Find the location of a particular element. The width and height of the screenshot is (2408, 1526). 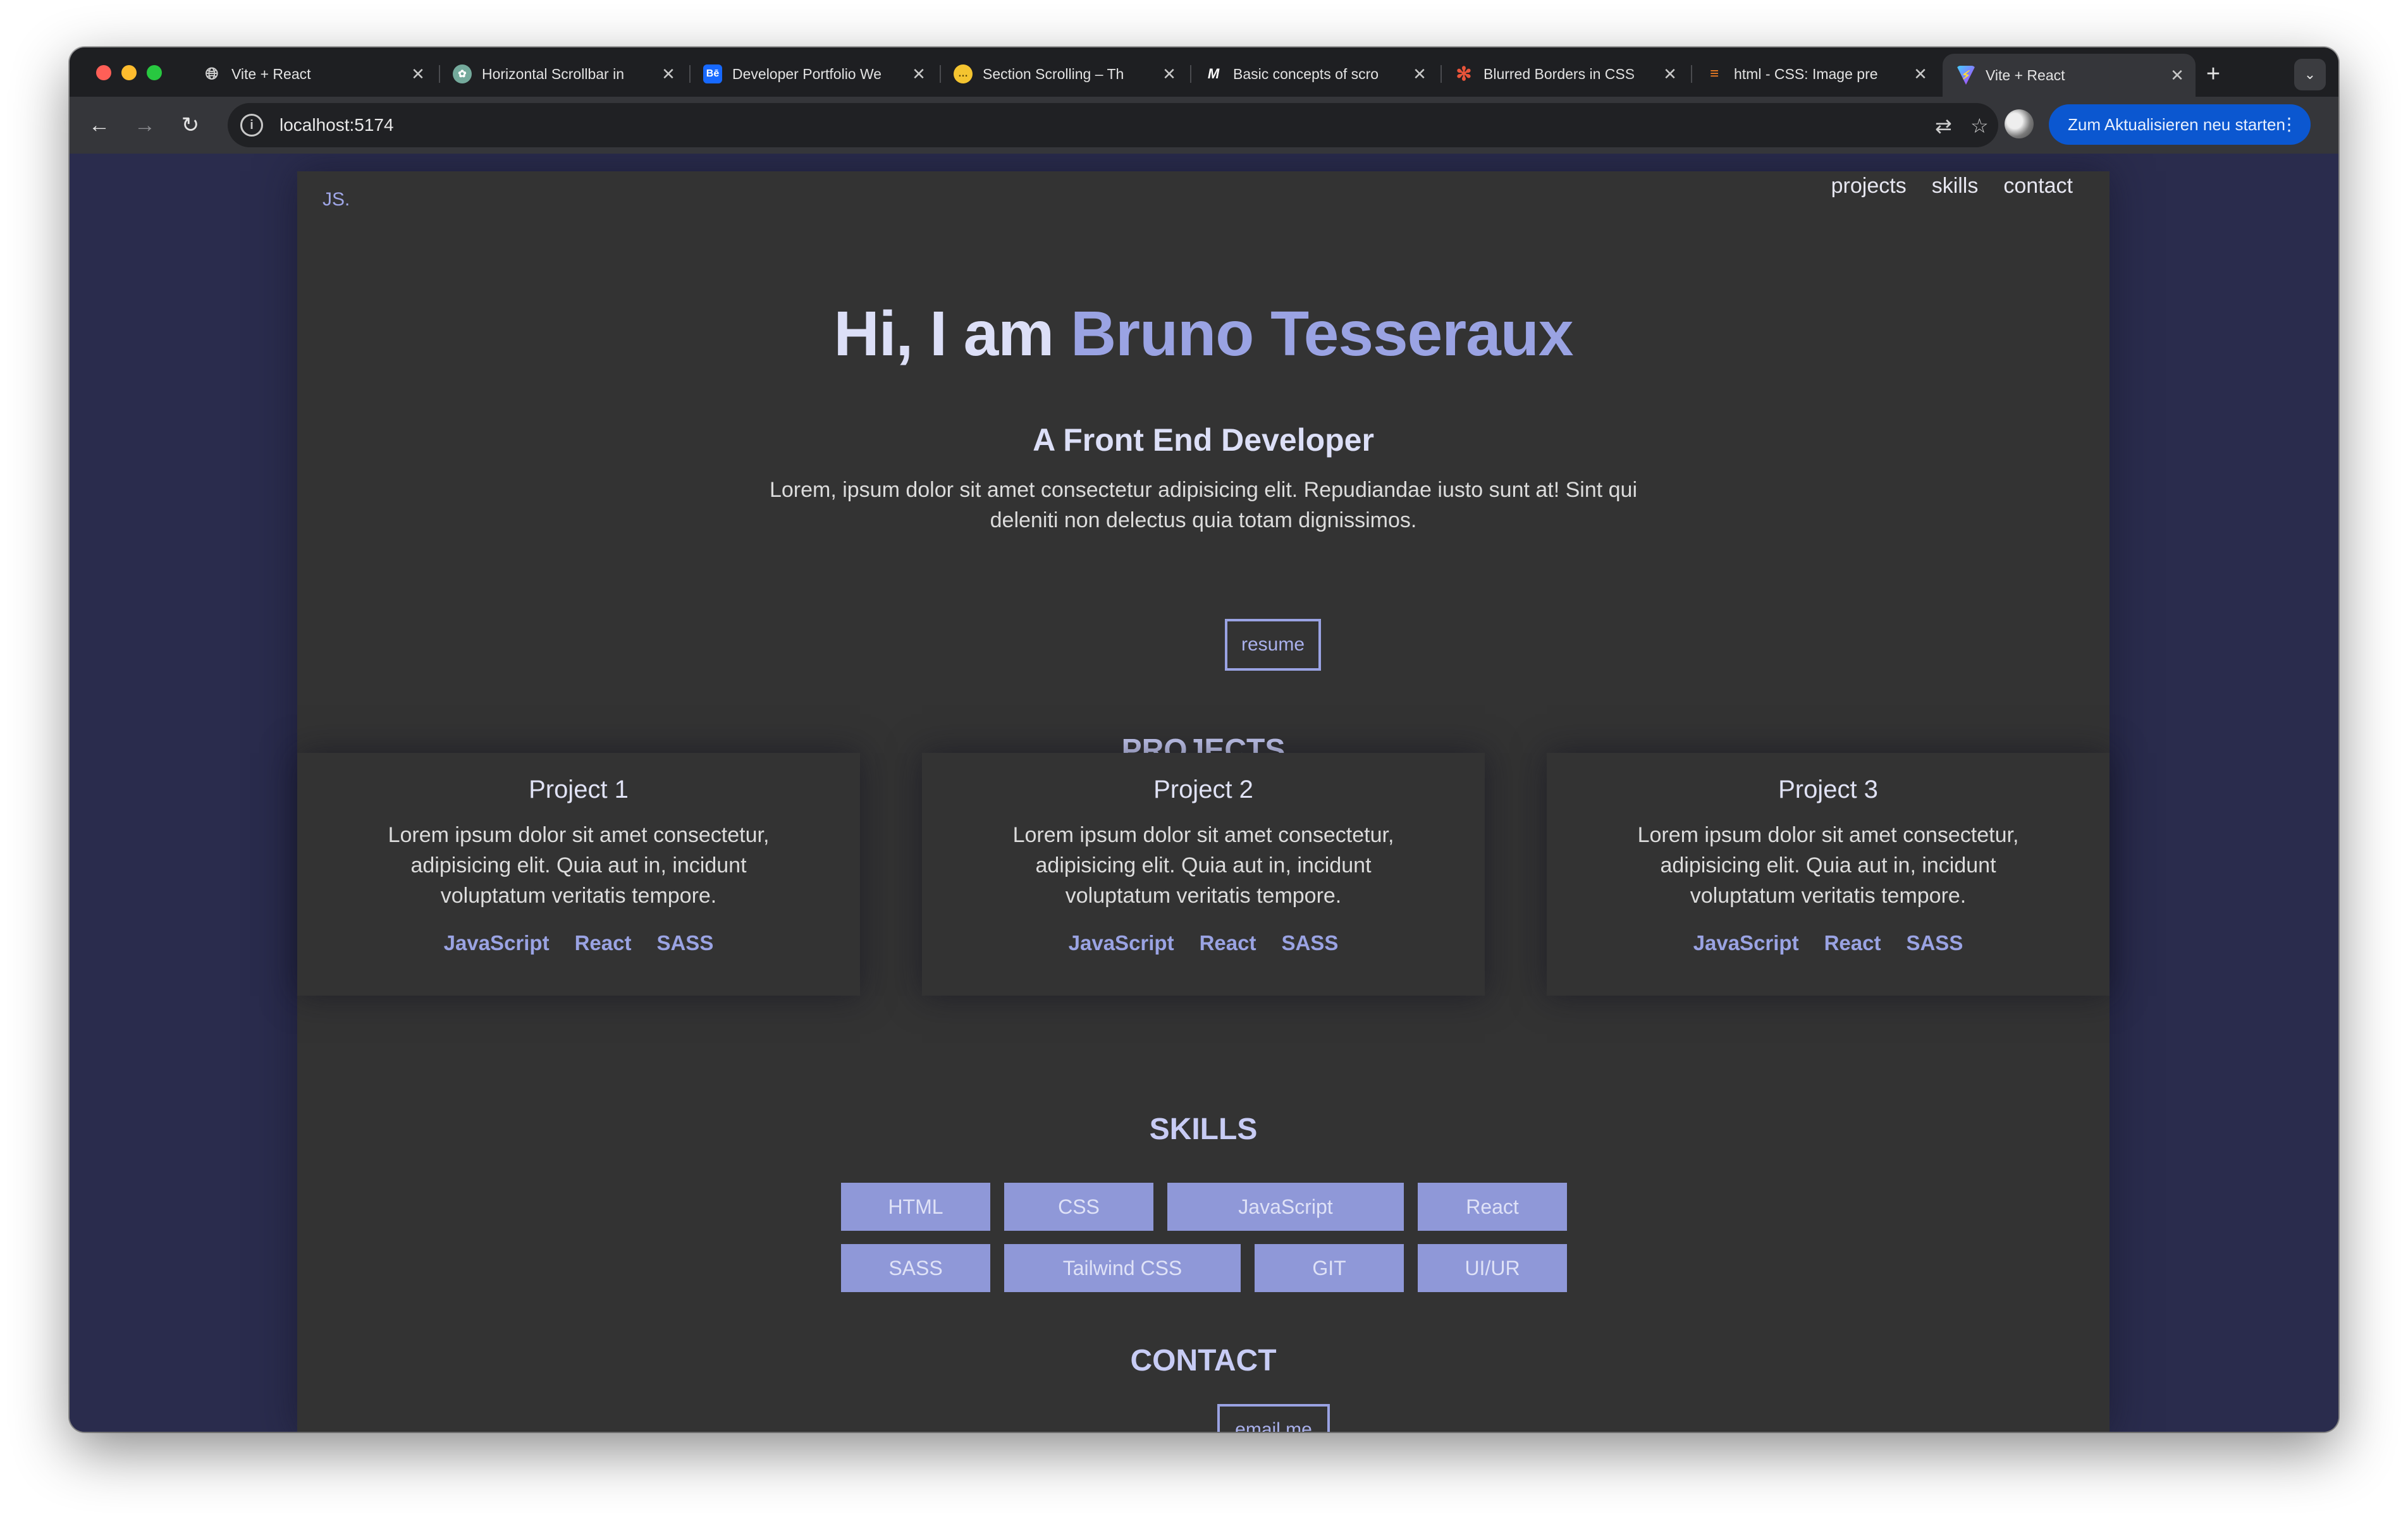

asterisk-icon: ✻ is located at coordinates (1464, 74).